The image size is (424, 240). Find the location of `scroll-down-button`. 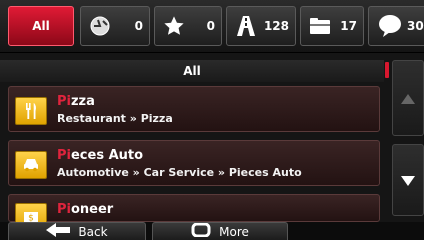

scroll-down-button is located at coordinates (408, 180).